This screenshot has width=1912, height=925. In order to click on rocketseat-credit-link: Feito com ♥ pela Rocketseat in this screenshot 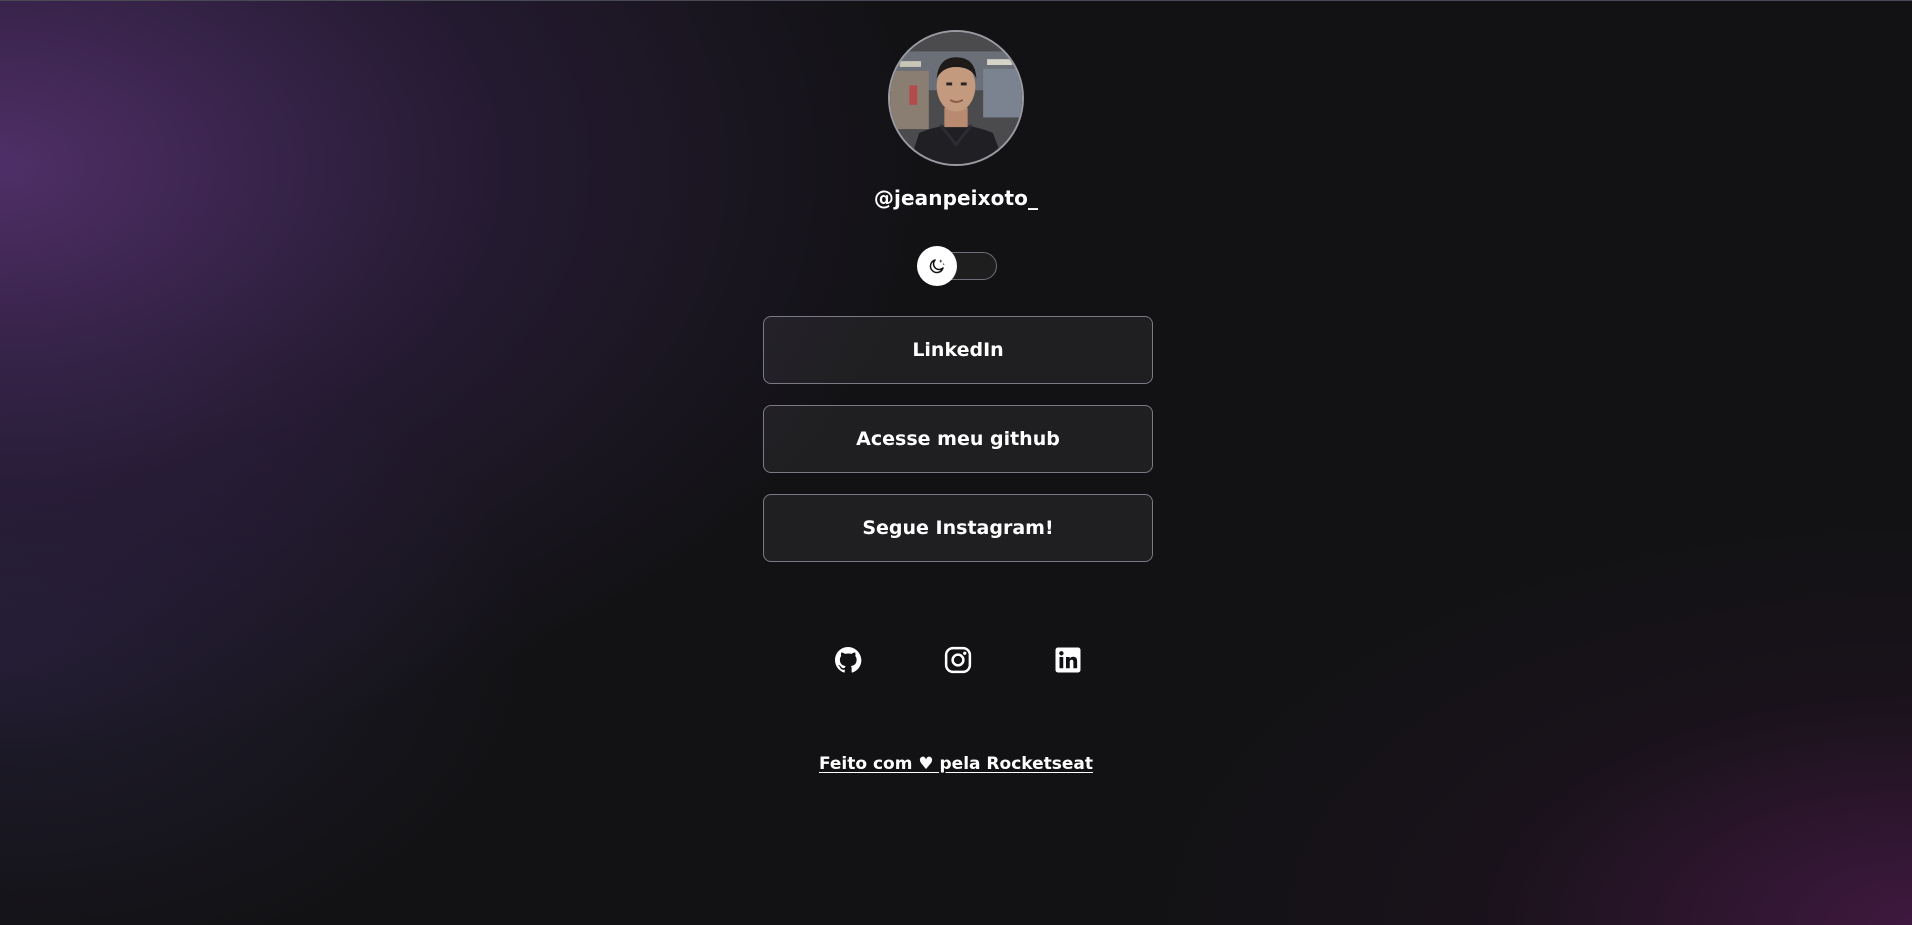, I will do `click(956, 764)`.